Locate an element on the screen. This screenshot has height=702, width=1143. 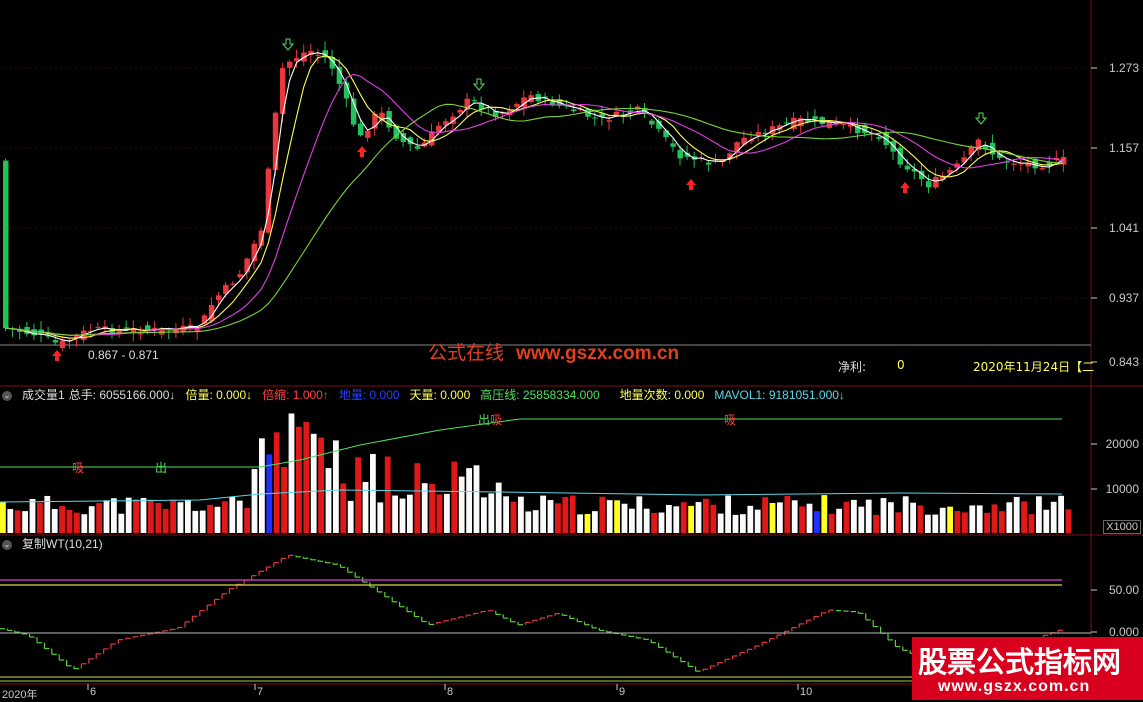
price-tick-5: 0.843 is located at coordinates (1123, 362).